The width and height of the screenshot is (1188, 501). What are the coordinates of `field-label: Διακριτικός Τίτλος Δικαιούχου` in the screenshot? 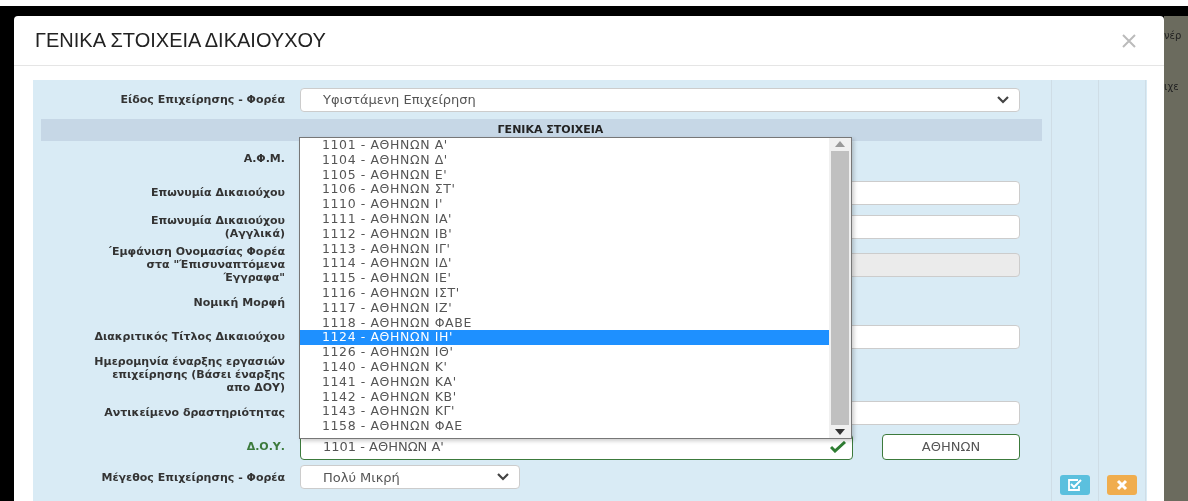 It's located at (189, 336).